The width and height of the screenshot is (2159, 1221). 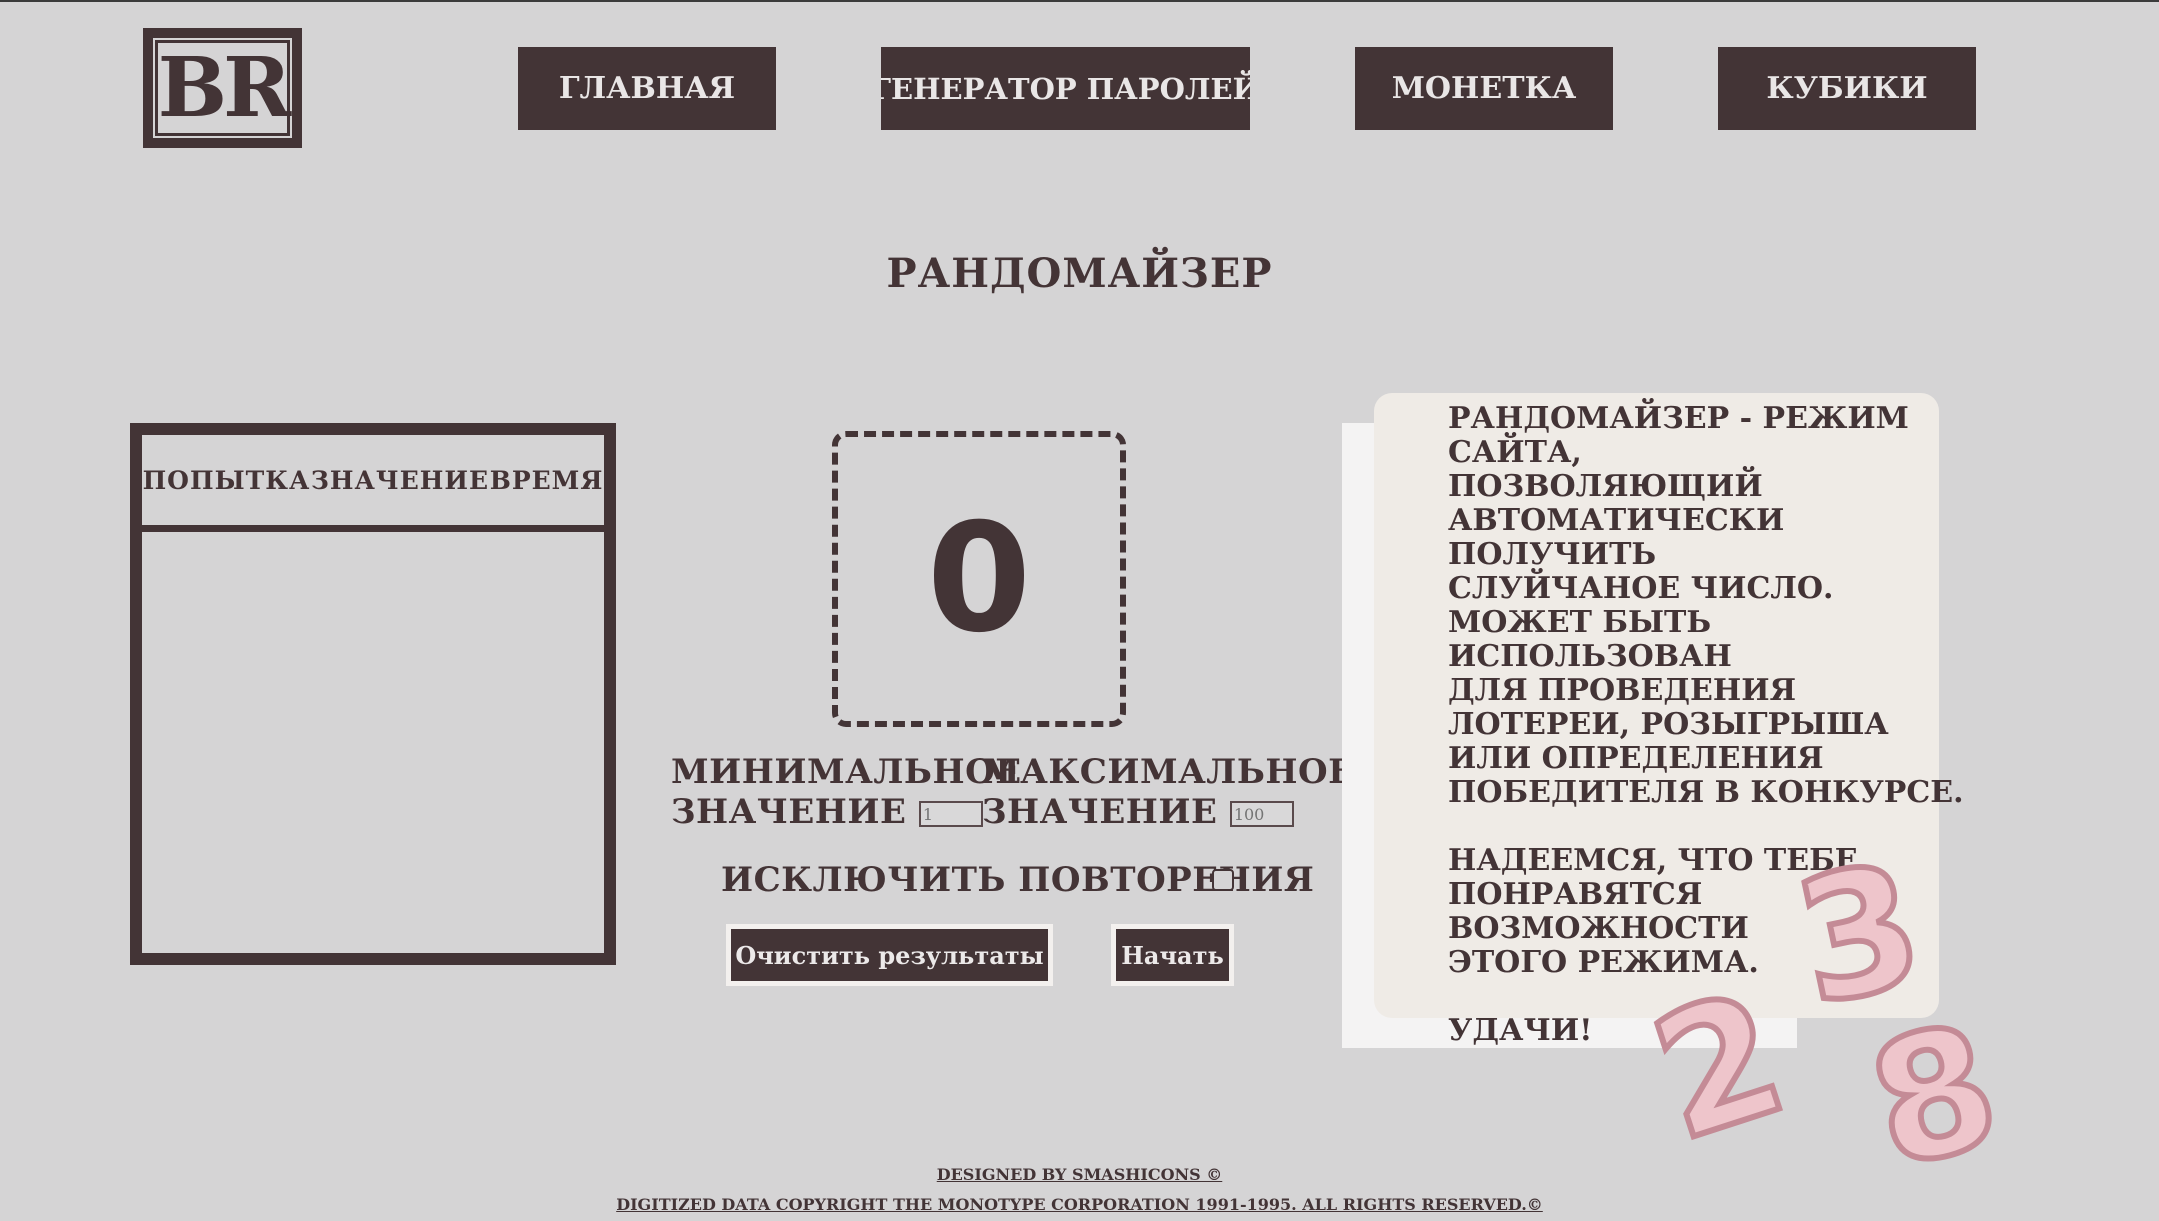 I want to click on site-logo: BR, so click(x=222, y=88).